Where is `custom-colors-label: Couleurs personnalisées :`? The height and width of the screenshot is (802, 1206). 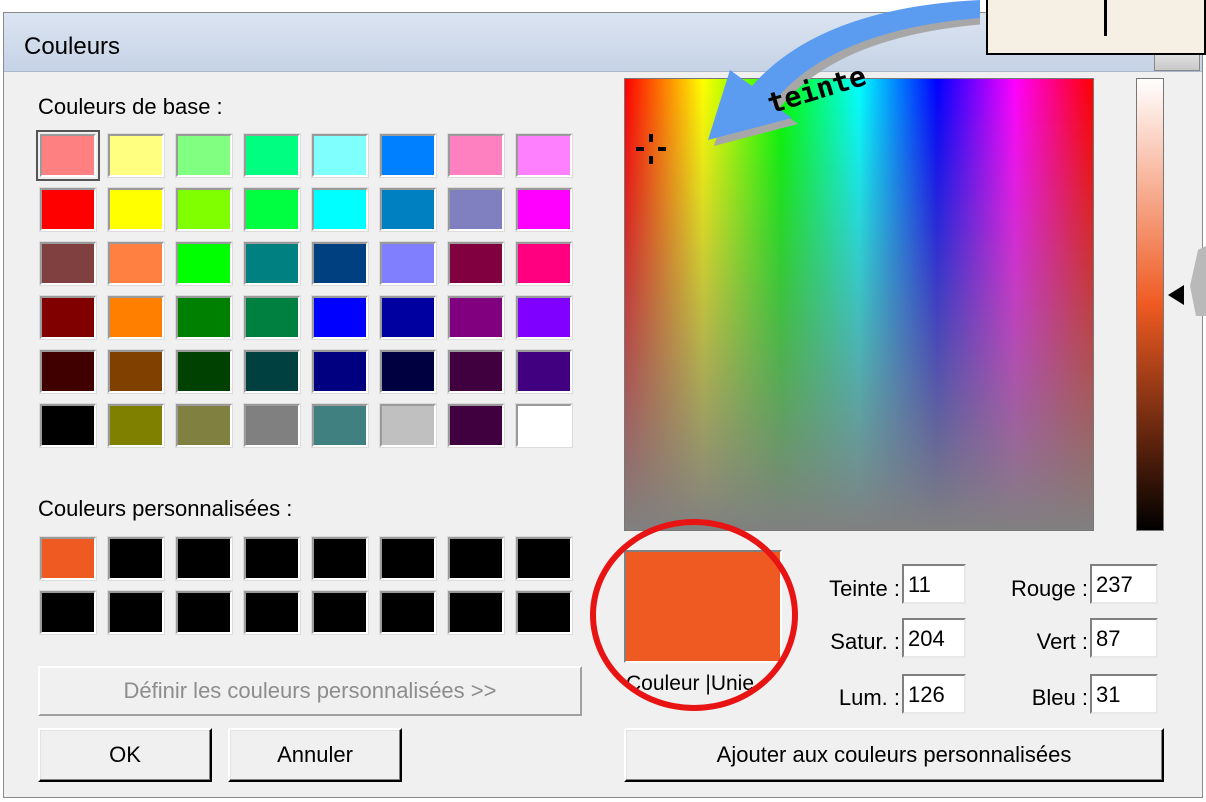
custom-colors-label: Couleurs personnalisées : is located at coordinates (165, 508).